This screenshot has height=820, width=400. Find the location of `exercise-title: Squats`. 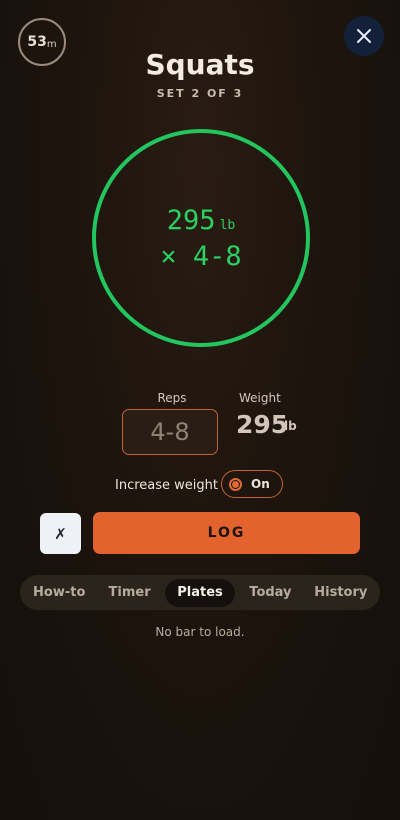

exercise-title: Squats is located at coordinates (200, 64).